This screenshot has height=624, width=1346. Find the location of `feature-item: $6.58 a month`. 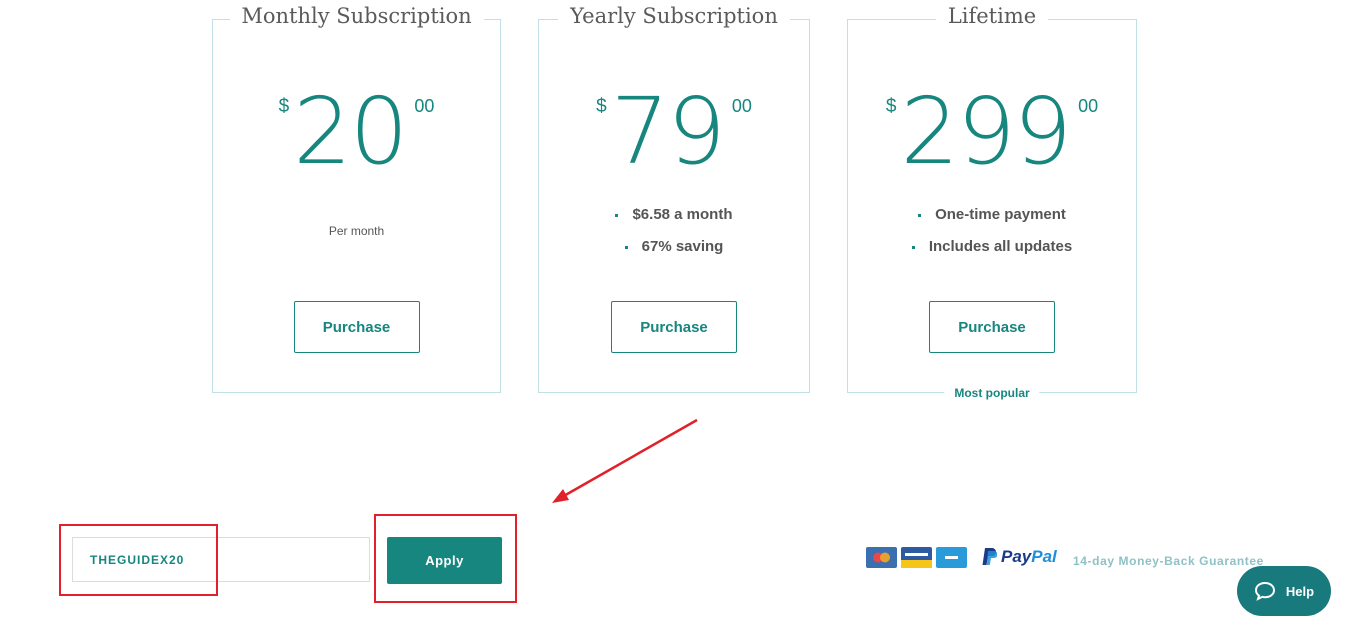

feature-item: $6.58 a month is located at coordinates (674, 220).